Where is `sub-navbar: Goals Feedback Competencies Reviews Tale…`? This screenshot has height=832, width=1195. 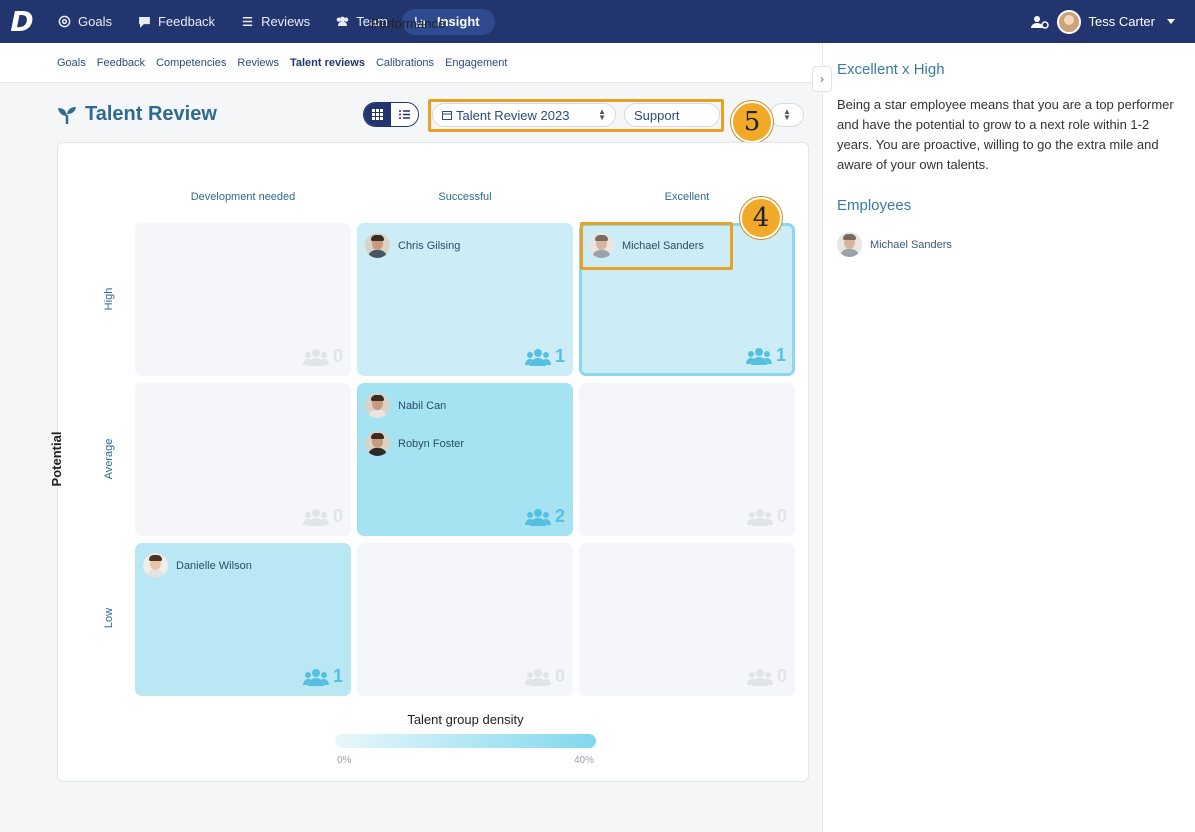
sub-navbar: Goals Feedback Competencies Reviews Tale… is located at coordinates (411, 63).